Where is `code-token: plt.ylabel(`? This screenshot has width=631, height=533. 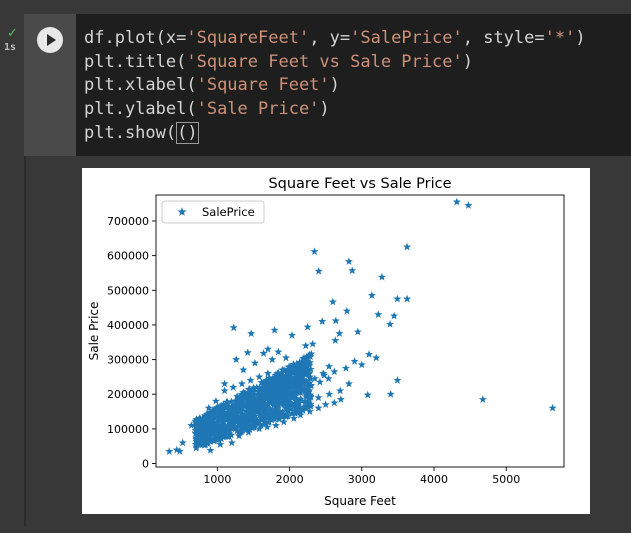 code-token: plt.ylabel( is located at coordinates (140, 108).